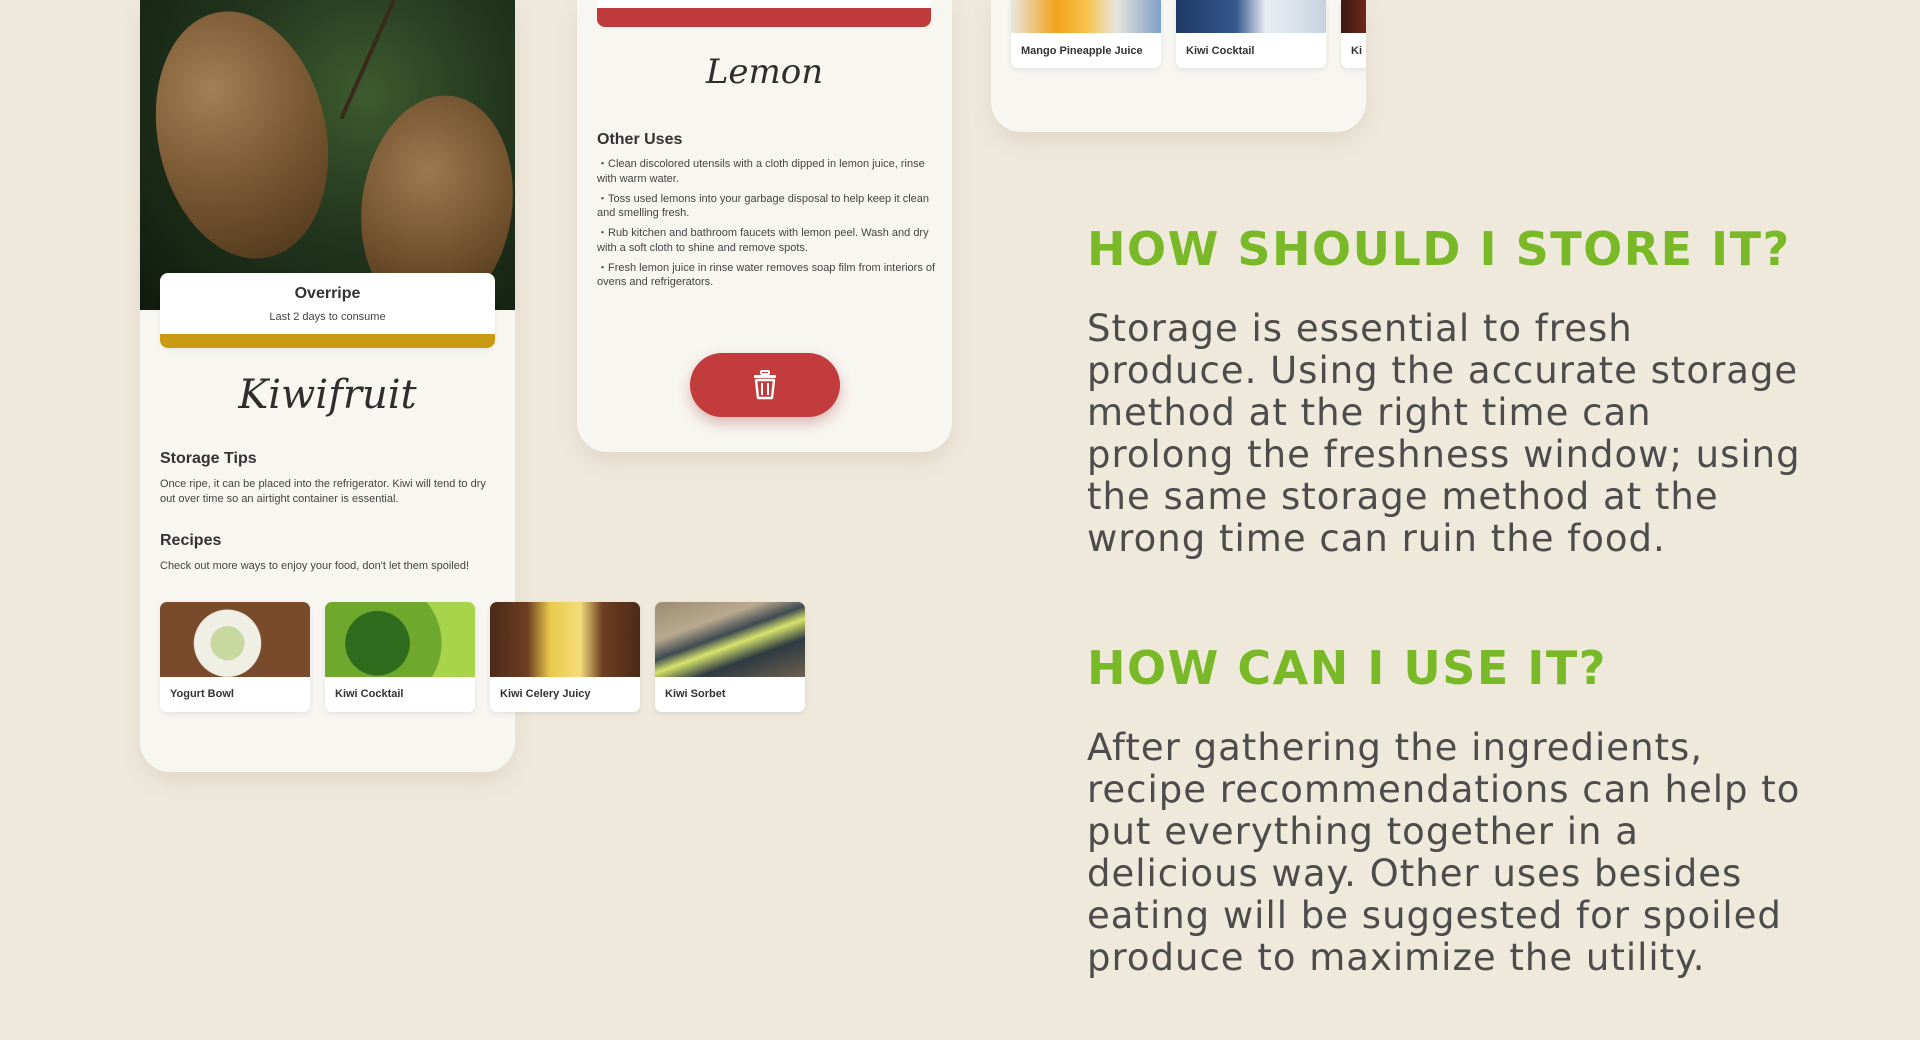  What do you see at coordinates (245, 137) in the screenshot?
I see `kiwi-fruit-left` at bounding box center [245, 137].